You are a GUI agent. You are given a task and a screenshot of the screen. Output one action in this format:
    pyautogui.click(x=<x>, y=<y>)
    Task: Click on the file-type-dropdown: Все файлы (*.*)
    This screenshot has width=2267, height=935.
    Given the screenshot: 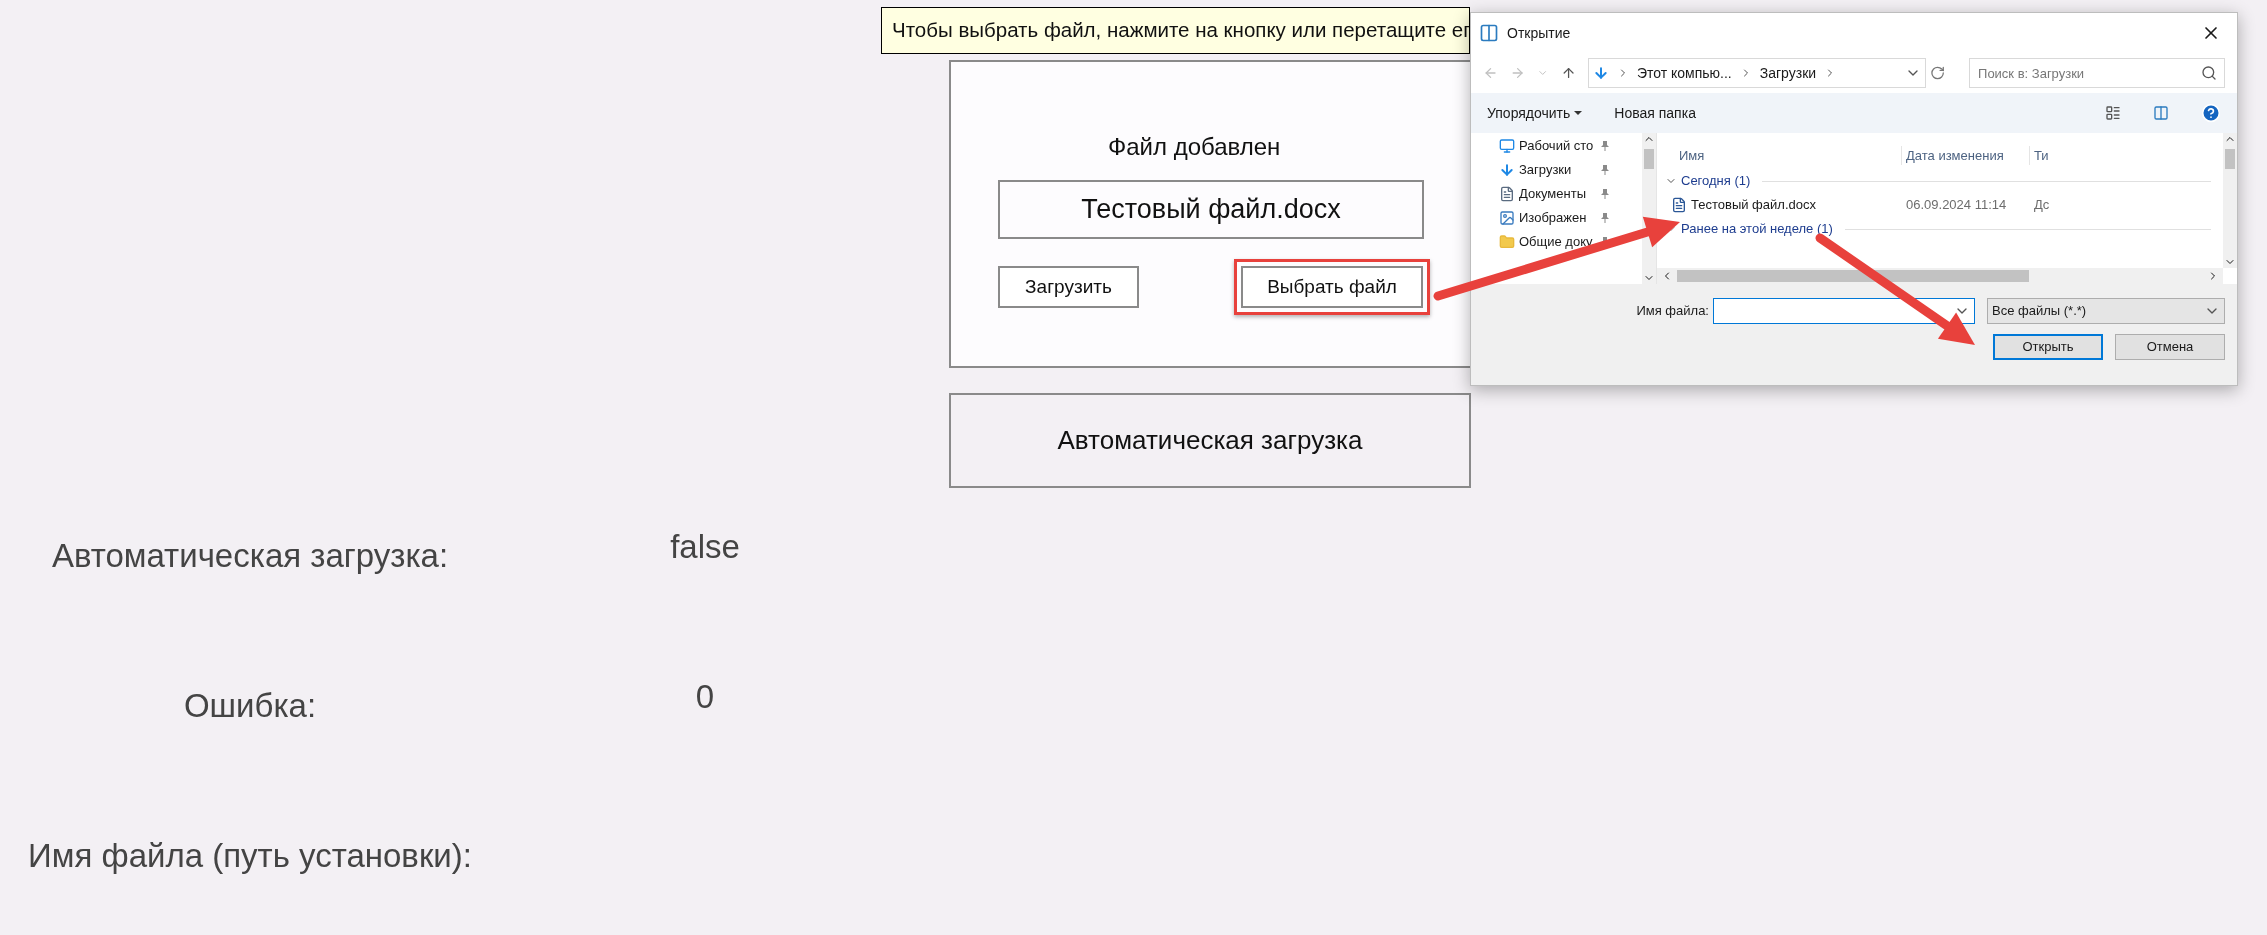 What is the action you would take?
    pyautogui.click(x=2106, y=311)
    